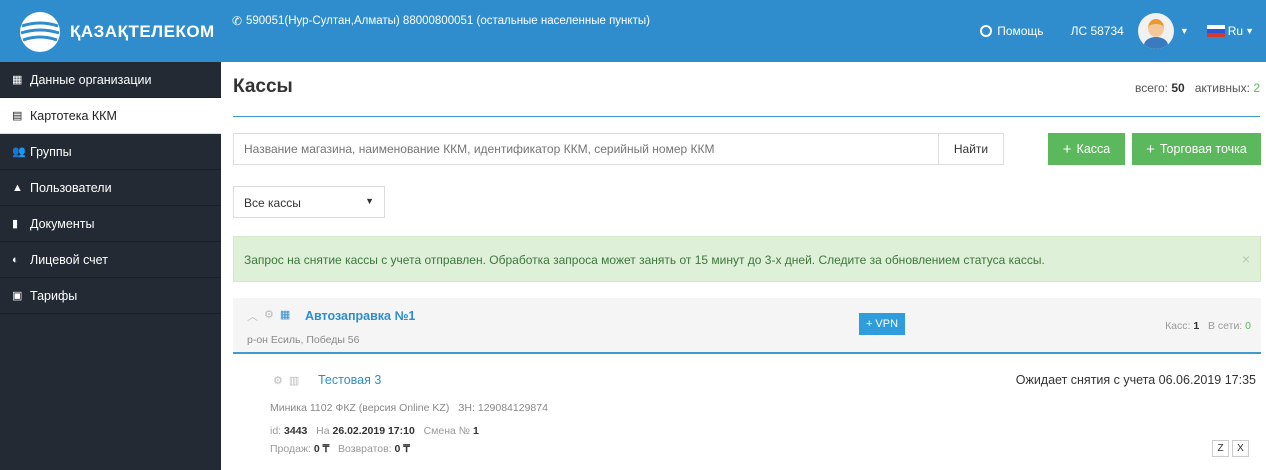 Image resolution: width=1266 pixels, height=470 pixels. Describe the element at coordinates (746, 116) in the screenshot. I see `title-divider` at that location.